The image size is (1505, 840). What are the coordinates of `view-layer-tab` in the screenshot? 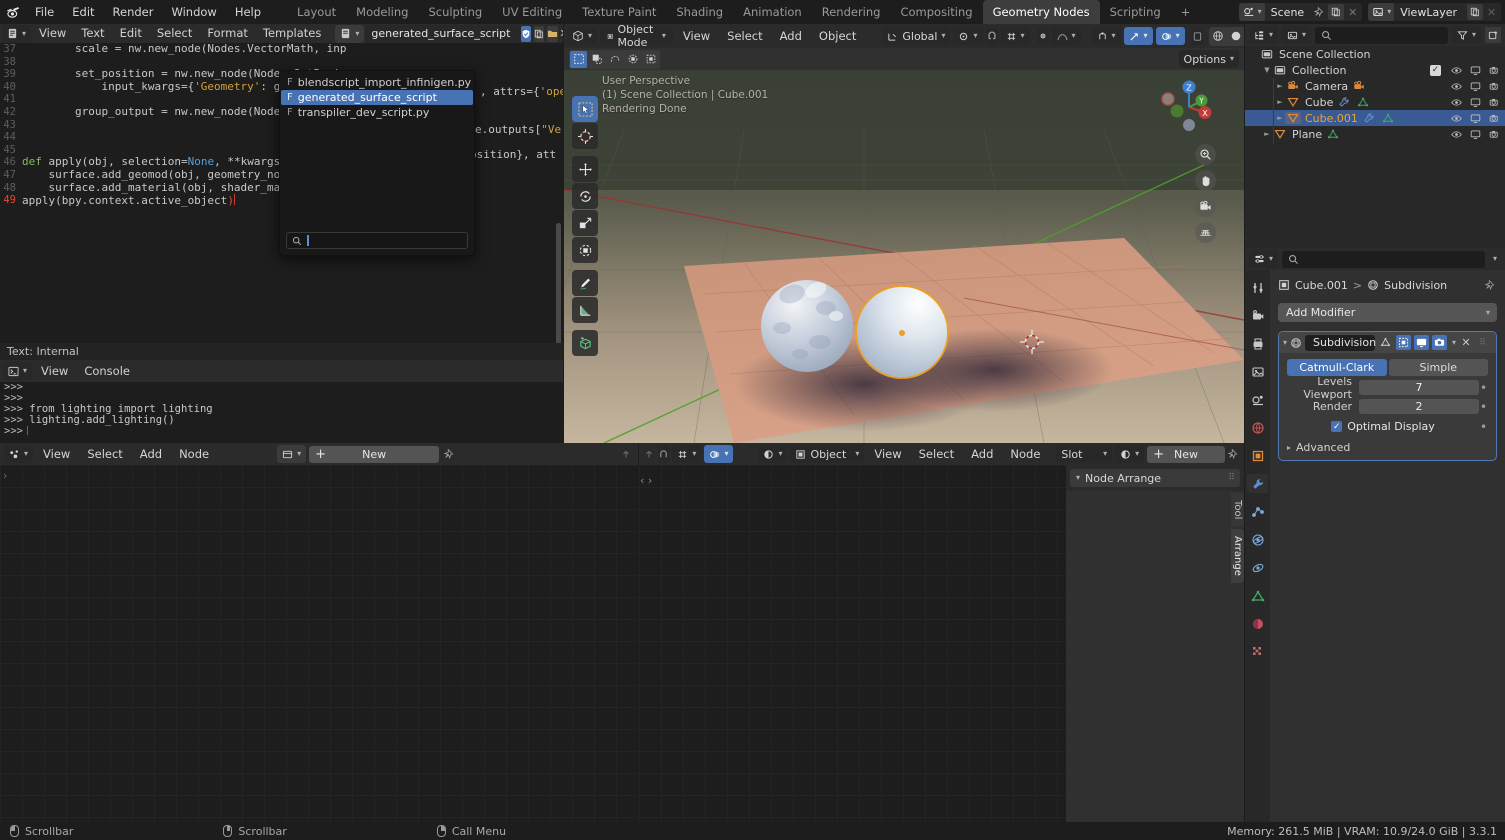 It's located at (1257, 371).